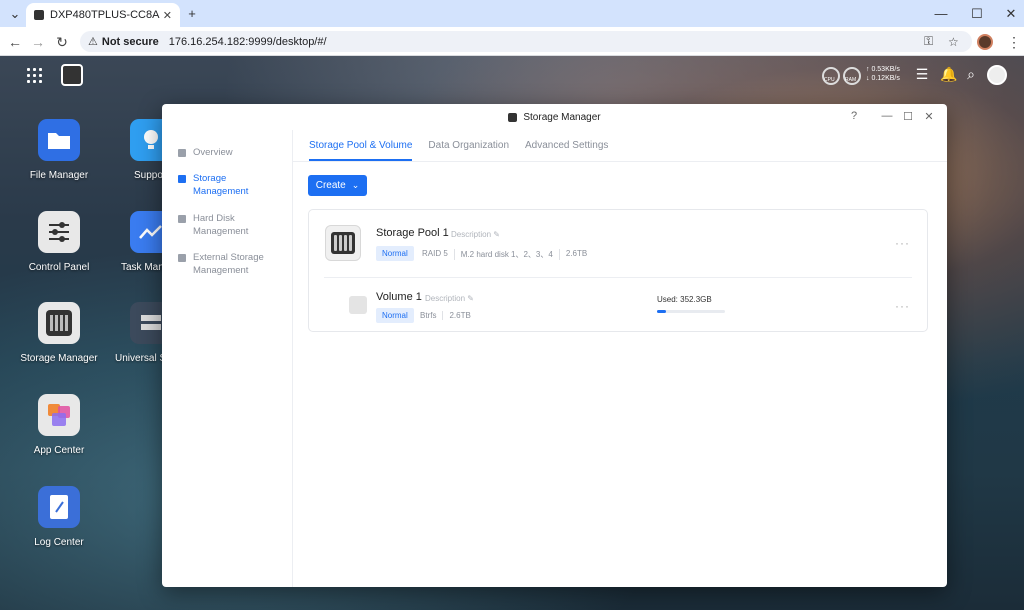 The image size is (1024, 610). I want to click on minimize-icon: —, so click(887, 116).